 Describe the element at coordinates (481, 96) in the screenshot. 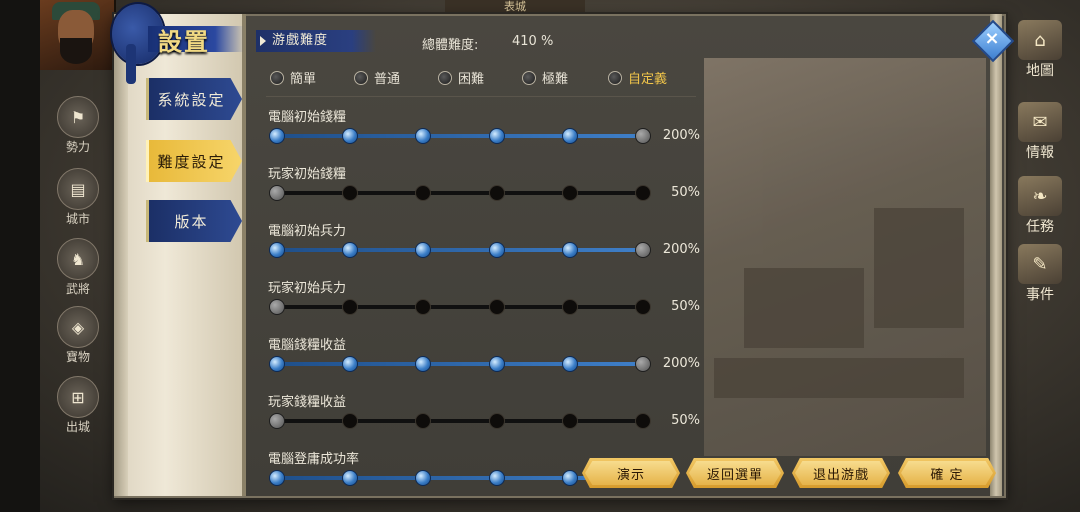

I see `divider` at that location.